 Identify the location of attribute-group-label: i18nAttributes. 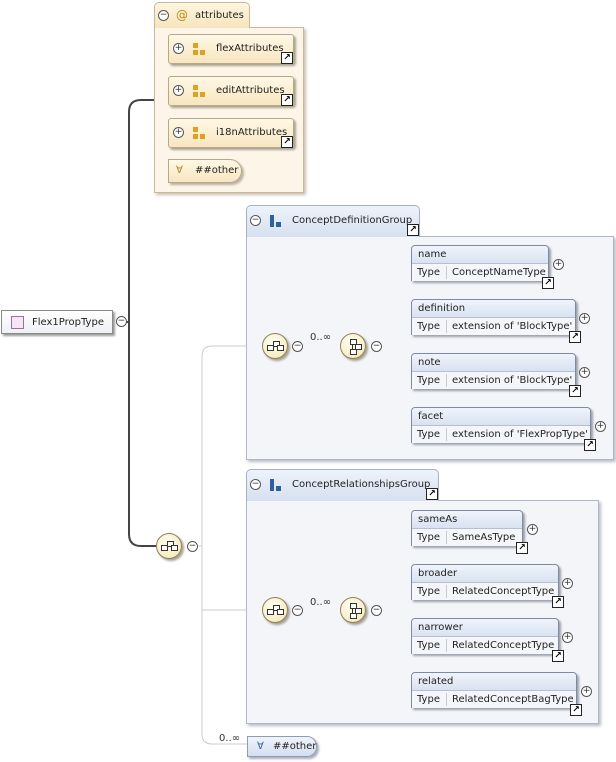
(252, 132).